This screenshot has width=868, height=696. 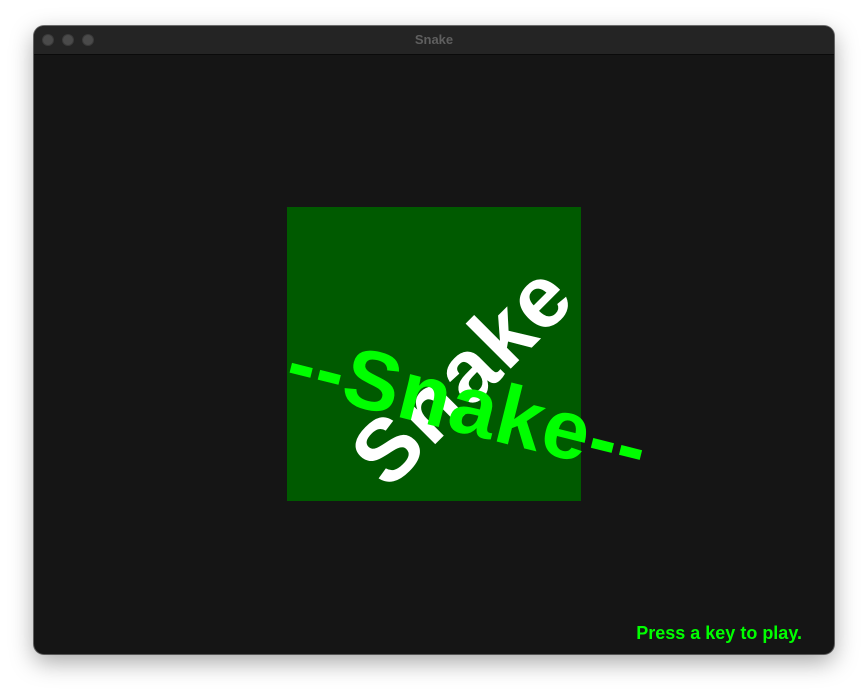 I want to click on window-title: Snake, so click(x=434, y=39).